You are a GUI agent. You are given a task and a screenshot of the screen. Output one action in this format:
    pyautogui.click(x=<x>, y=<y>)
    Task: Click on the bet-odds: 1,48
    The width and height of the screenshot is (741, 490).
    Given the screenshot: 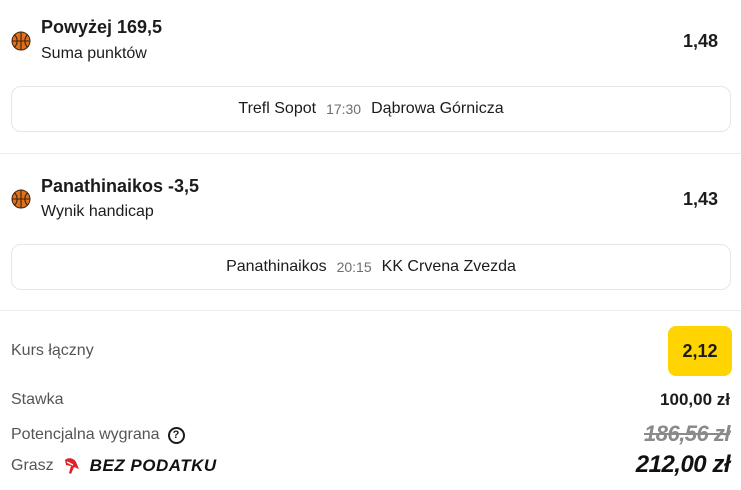 What is the action you would take?
    pyautogui.click(x=700, y=41)
    